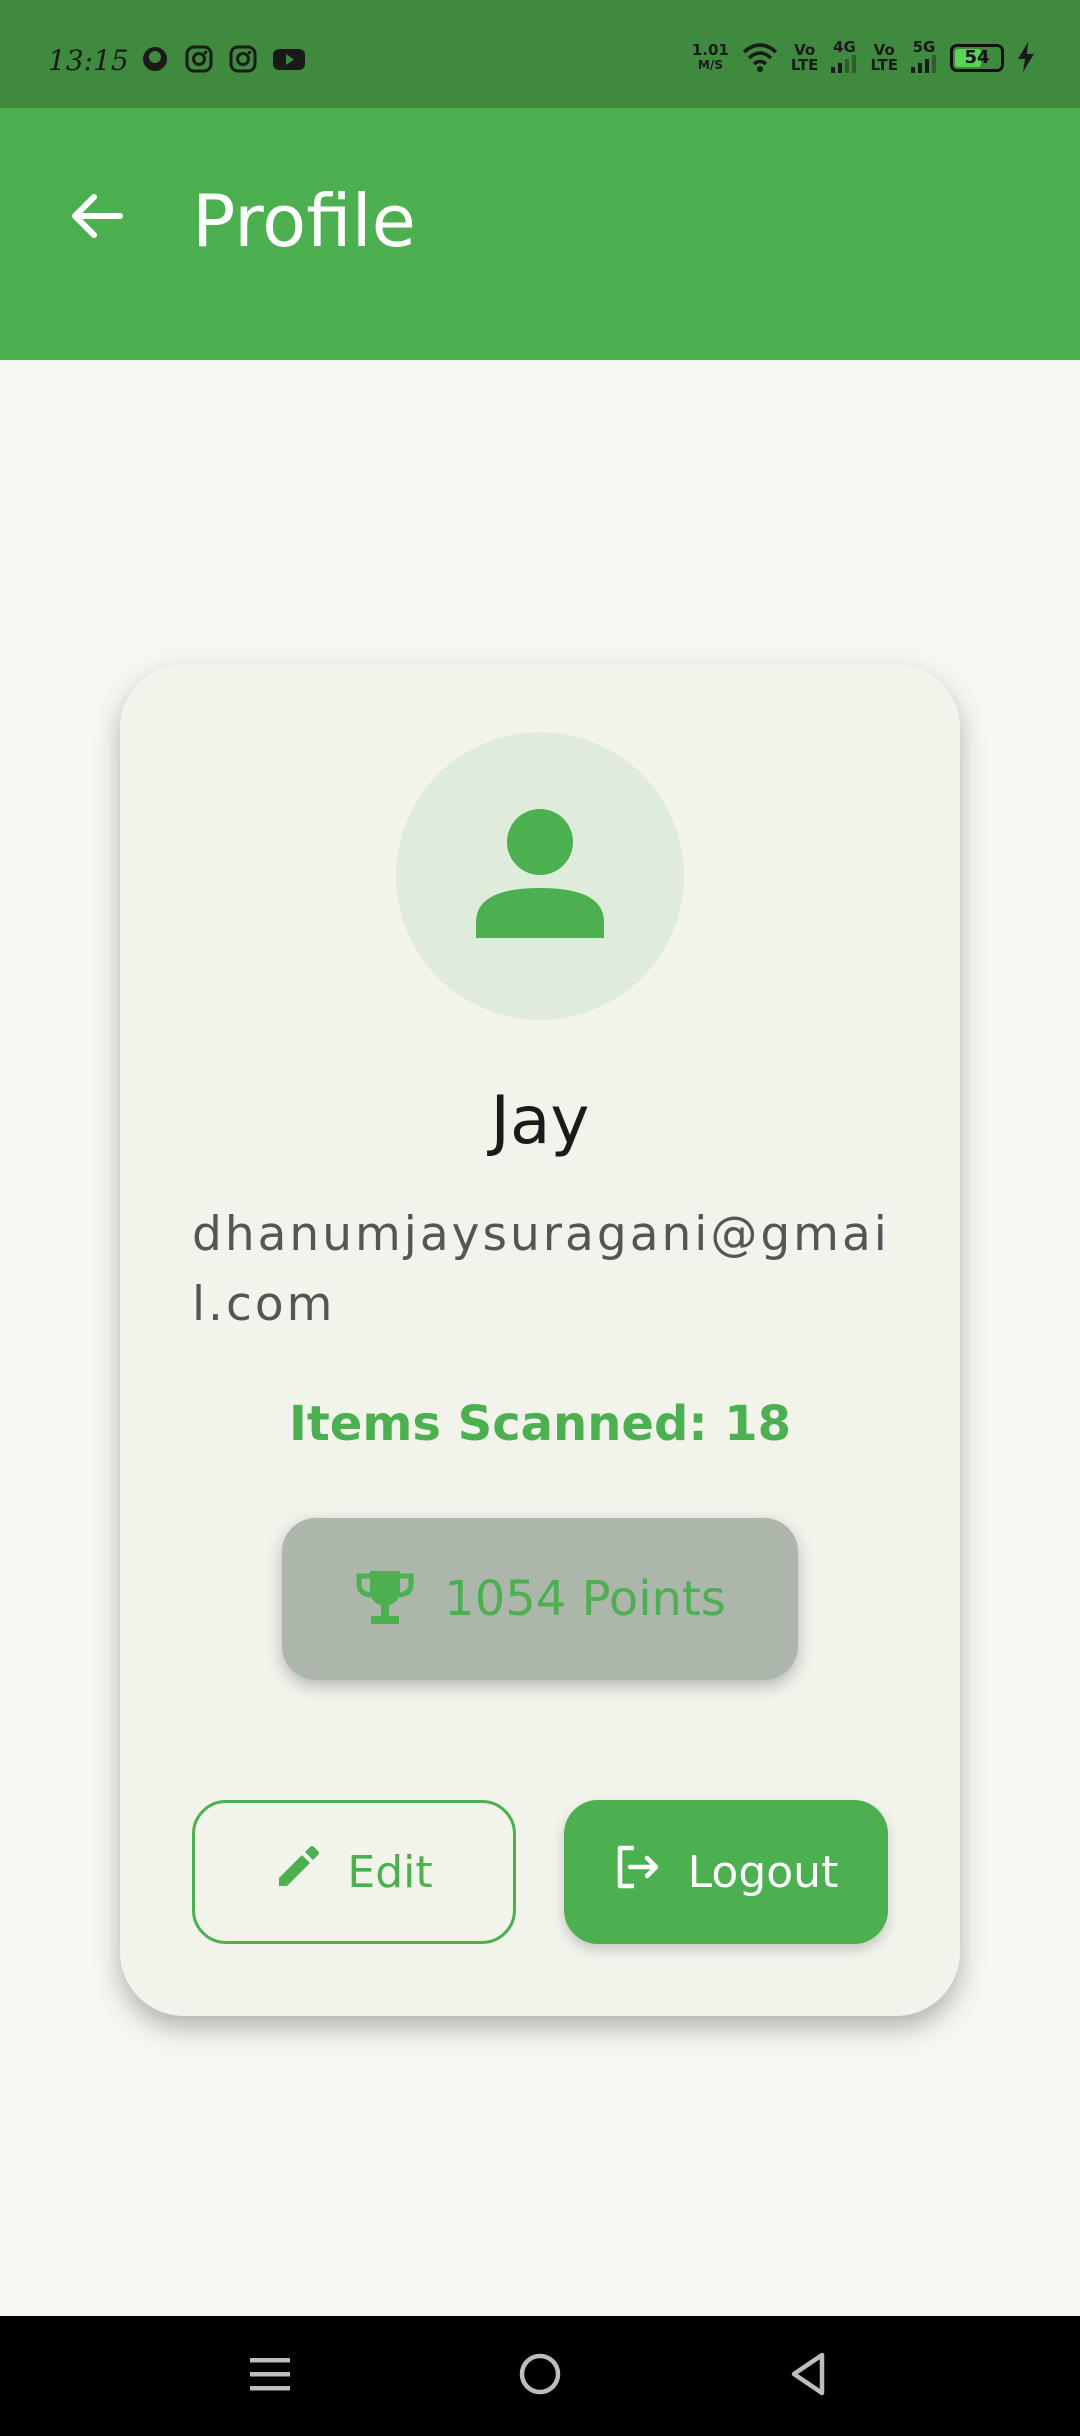  I want to click on pencil-icon, so click(298, 1872).